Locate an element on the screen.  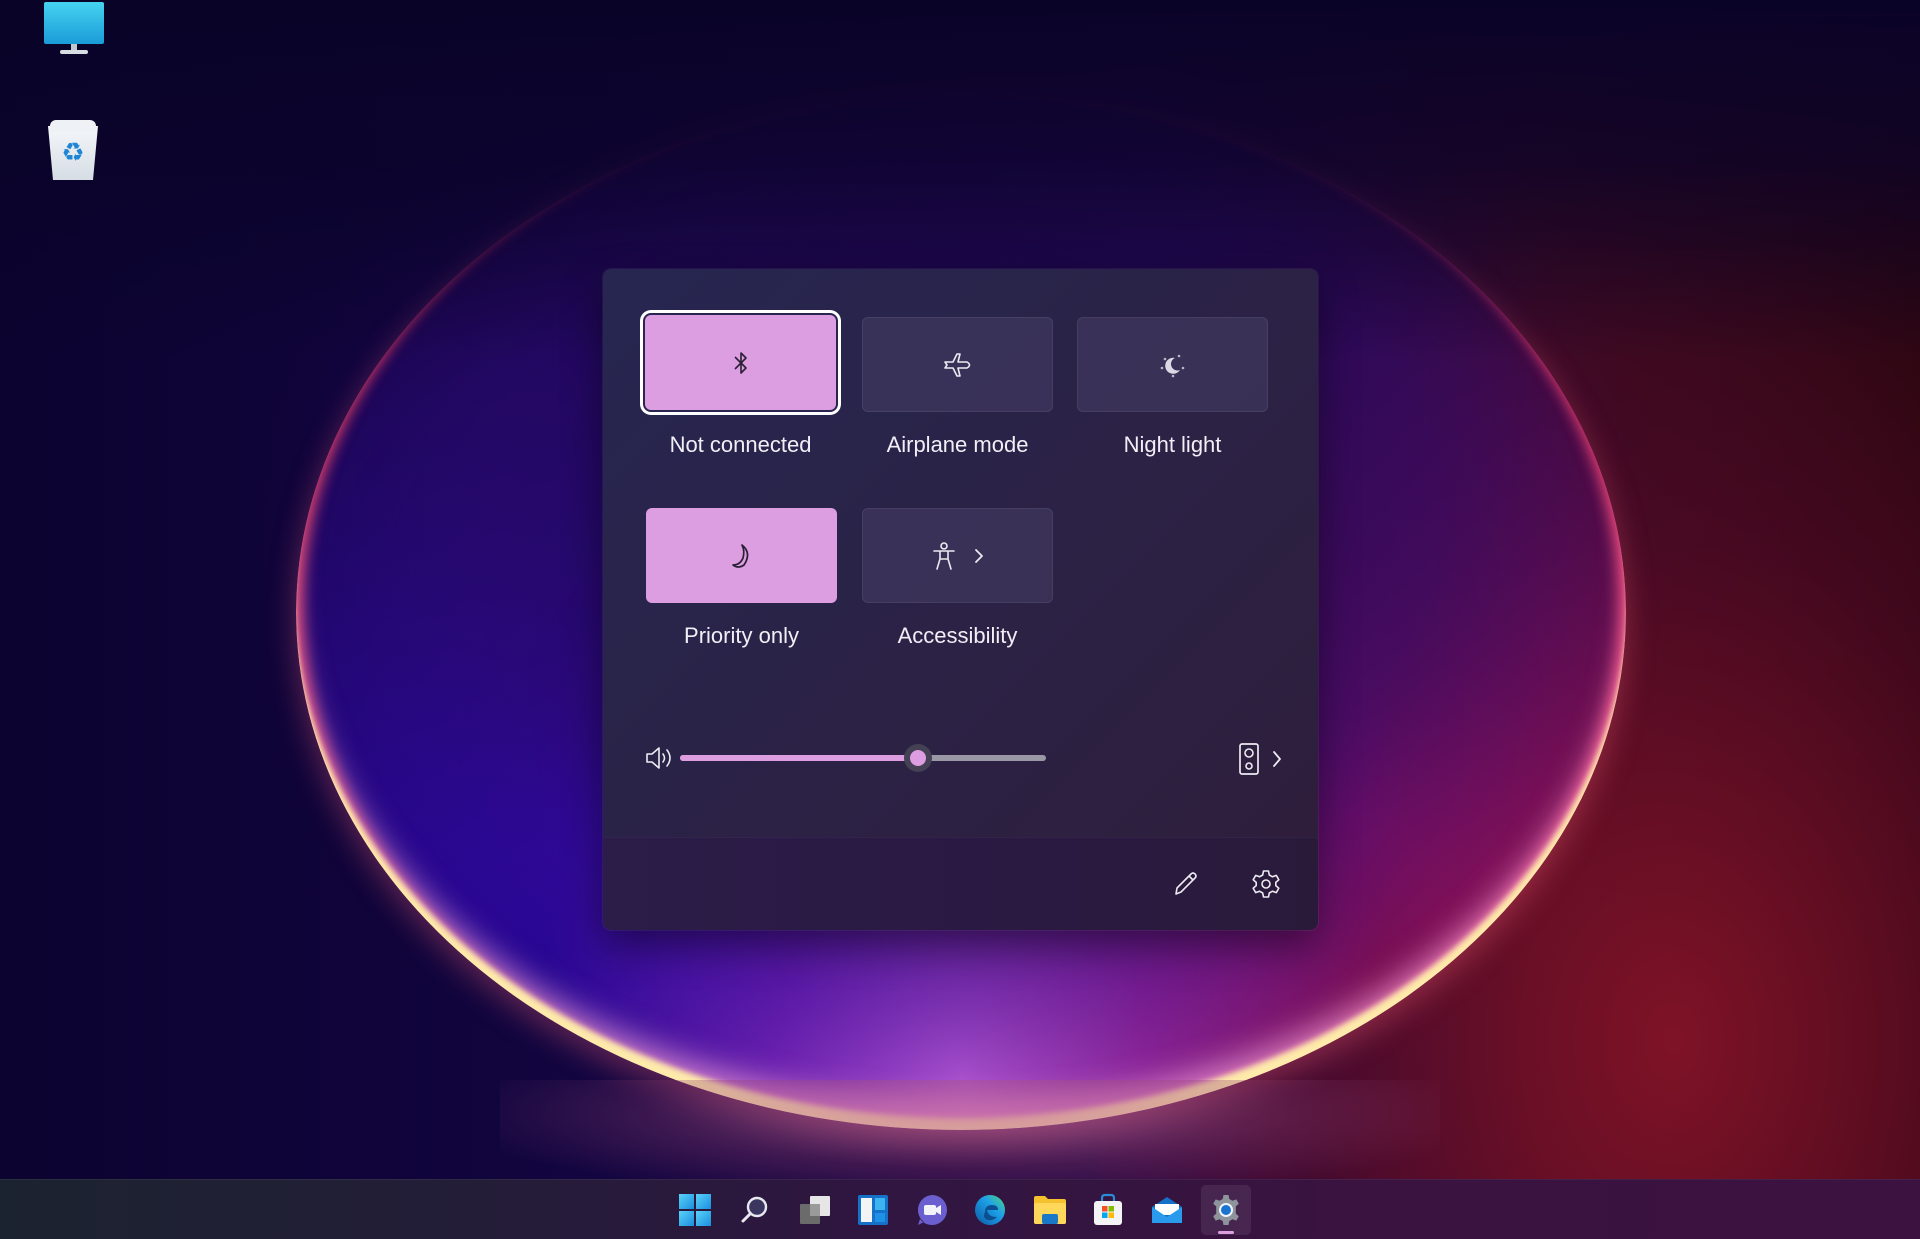
output-device-chevron-icon is located at coordinates (1277, 759).